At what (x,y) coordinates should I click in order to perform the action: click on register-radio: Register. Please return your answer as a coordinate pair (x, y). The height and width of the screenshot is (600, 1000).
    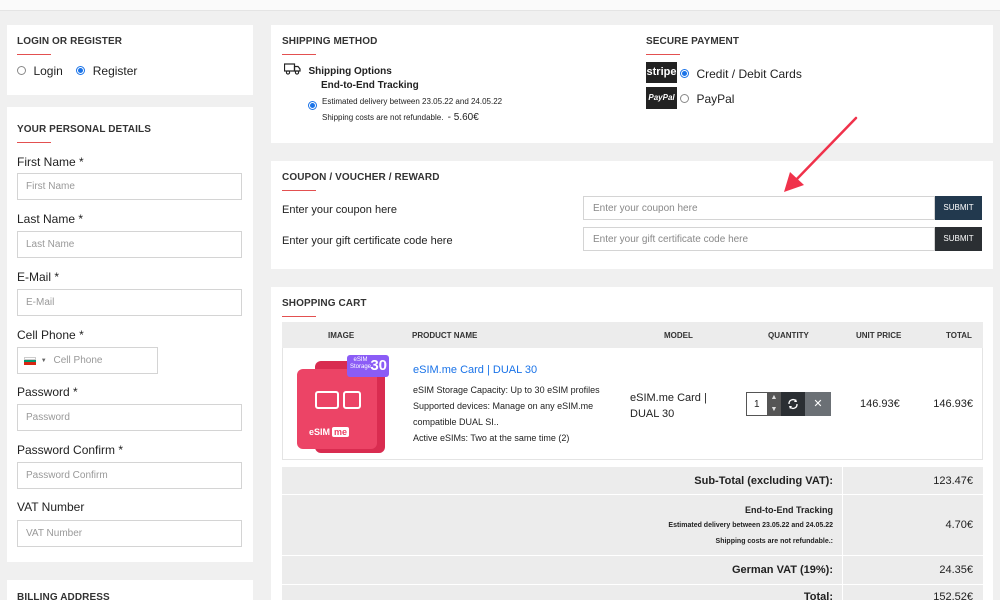
    Looking at the image, I should click on (106, 70).